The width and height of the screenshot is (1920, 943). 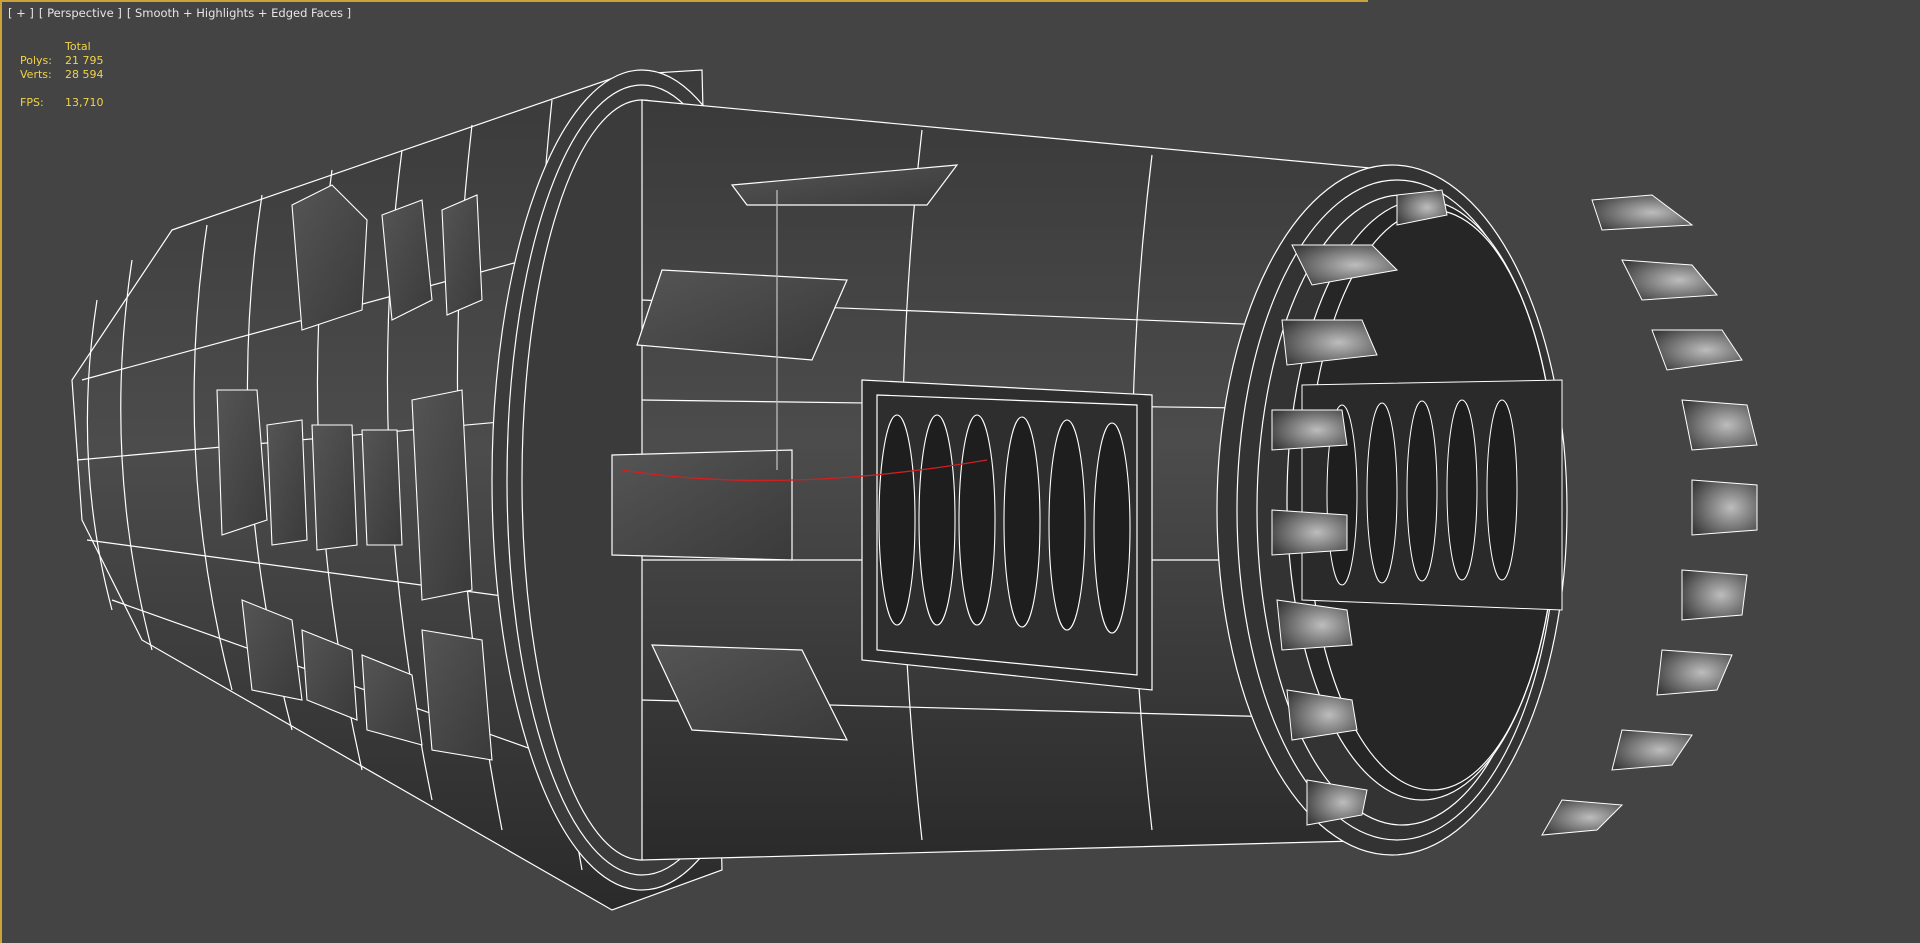 What do you see at coordinates (62, 61) in the screenshot?
I see `polys-row: Polys: 21 795` at bounding box center [62, 61].